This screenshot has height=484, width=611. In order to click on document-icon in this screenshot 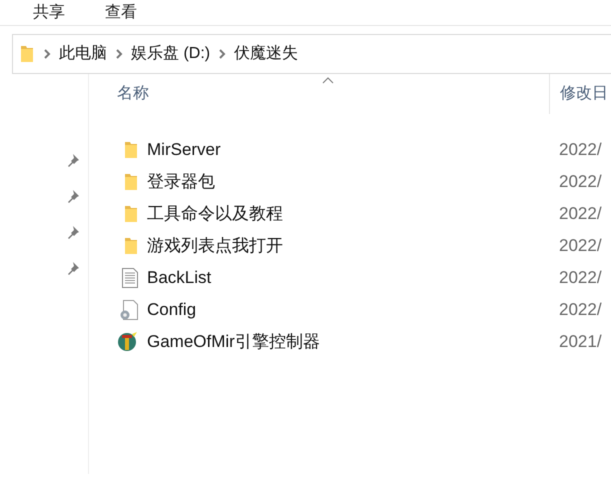, I will do `click(130, 278)`.